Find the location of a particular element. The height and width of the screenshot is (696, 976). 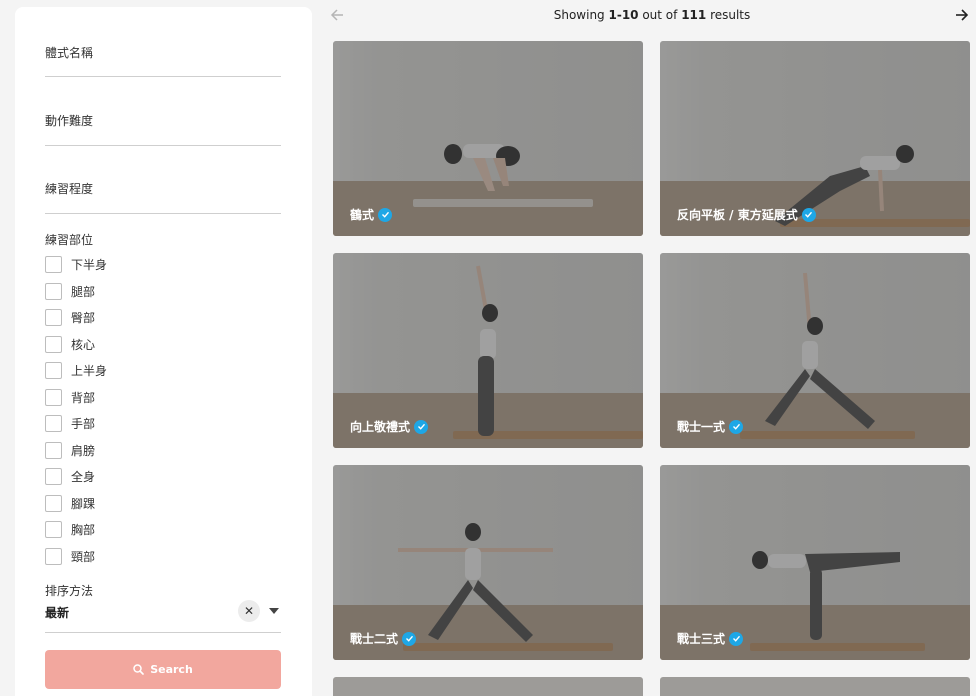

pose-card: 戰士二式 is located at coordinates (488, 562).